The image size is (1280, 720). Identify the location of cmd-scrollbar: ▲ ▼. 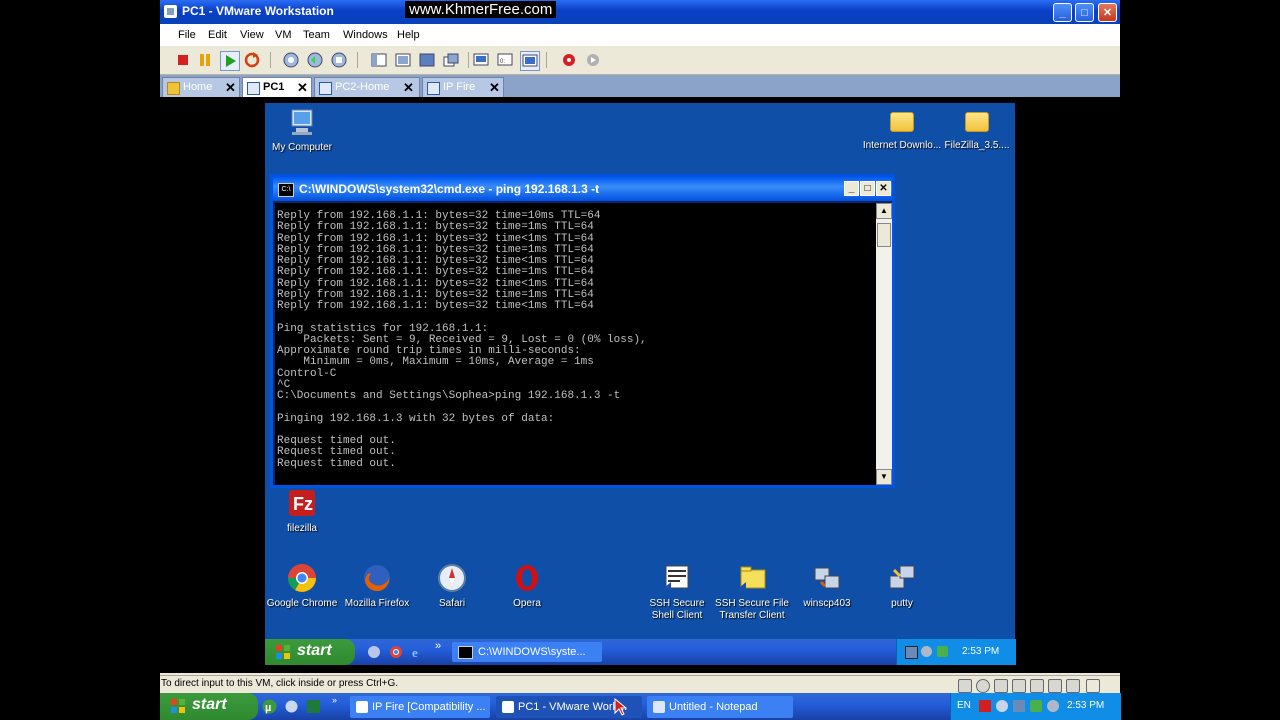
(884, 344).